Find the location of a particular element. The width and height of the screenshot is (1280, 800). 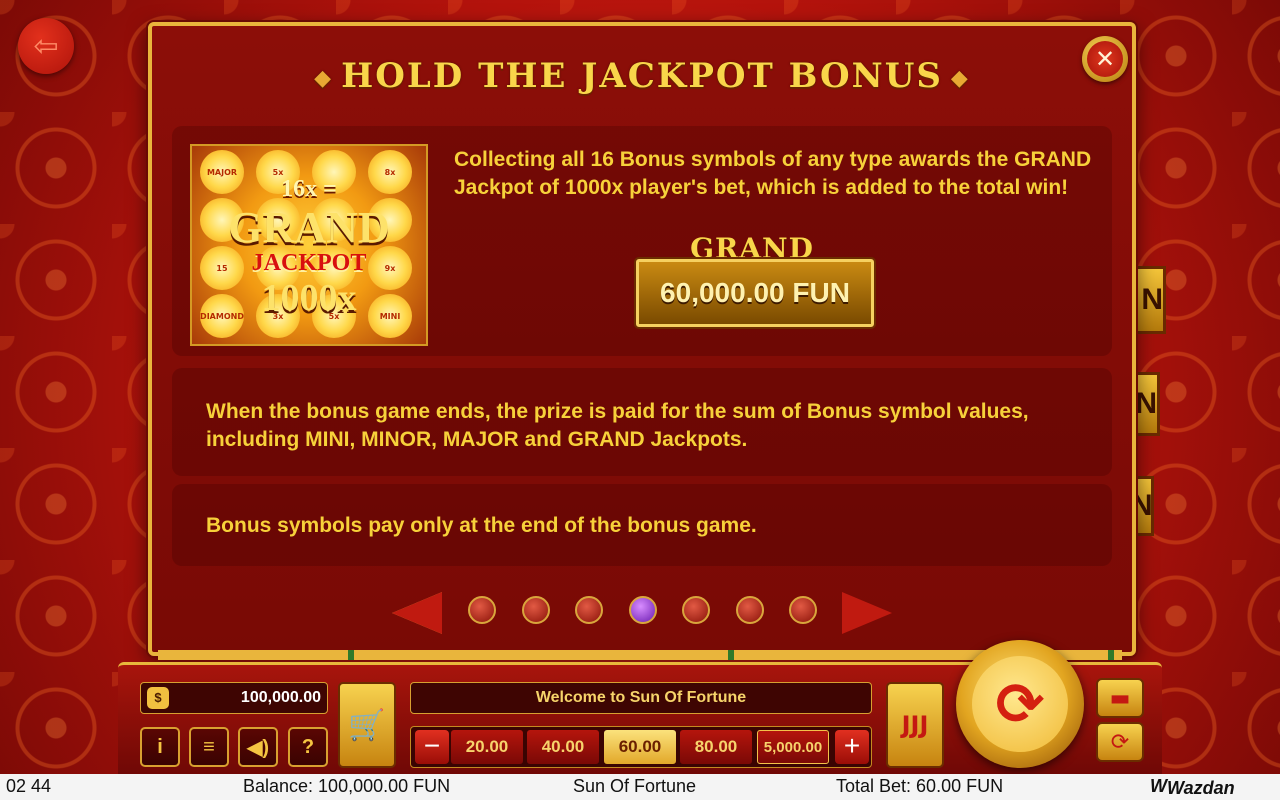

bet-option: 20.00 is located at coordinates (487, 747).